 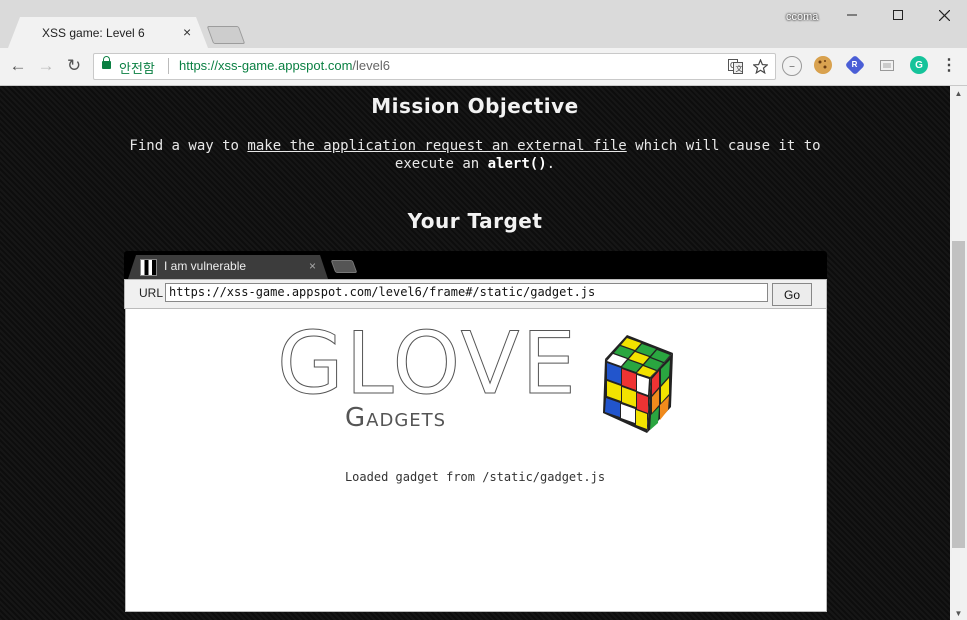 I want to click on browser-tab-title: XSS game: Level 6, so click(x=93, y=33).